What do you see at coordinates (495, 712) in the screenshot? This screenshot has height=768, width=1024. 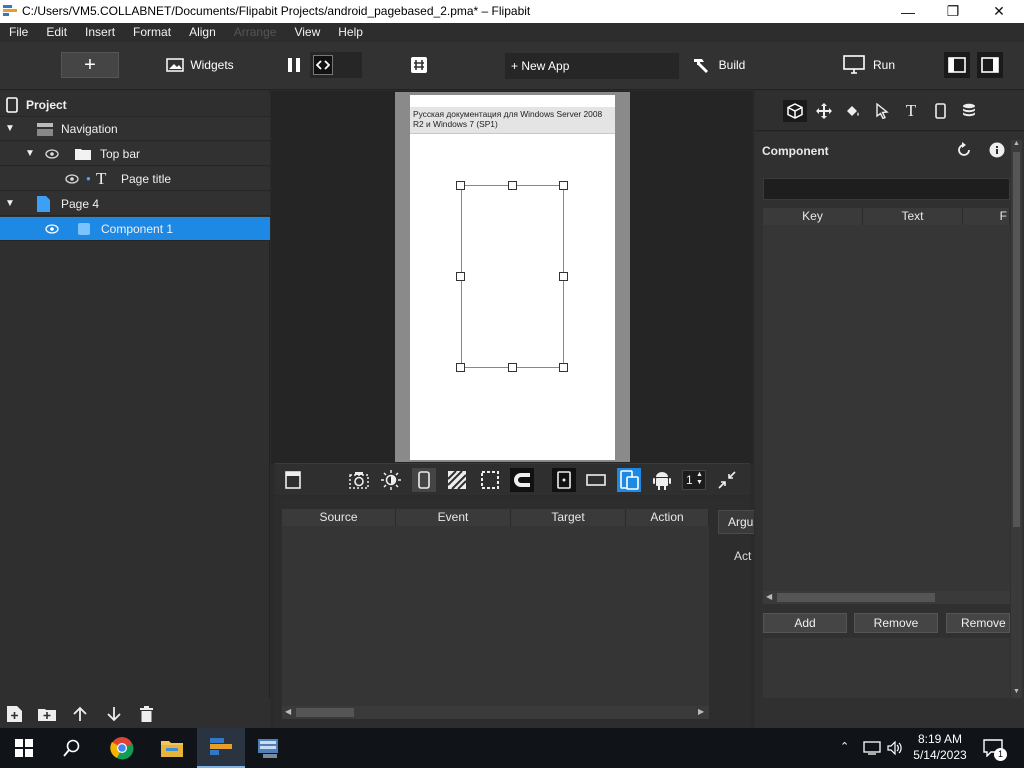 I see `events-horizontal-scrollbar: ◀ ▶` at bounding box center [495, 712].